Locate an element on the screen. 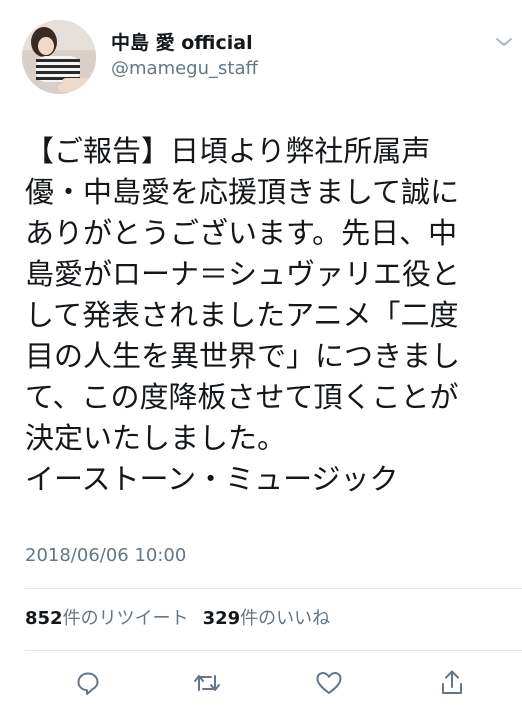  tweet-text-line: 島愛がローナ＝シュヴァリエ役と is located at coordinates (243, 274).